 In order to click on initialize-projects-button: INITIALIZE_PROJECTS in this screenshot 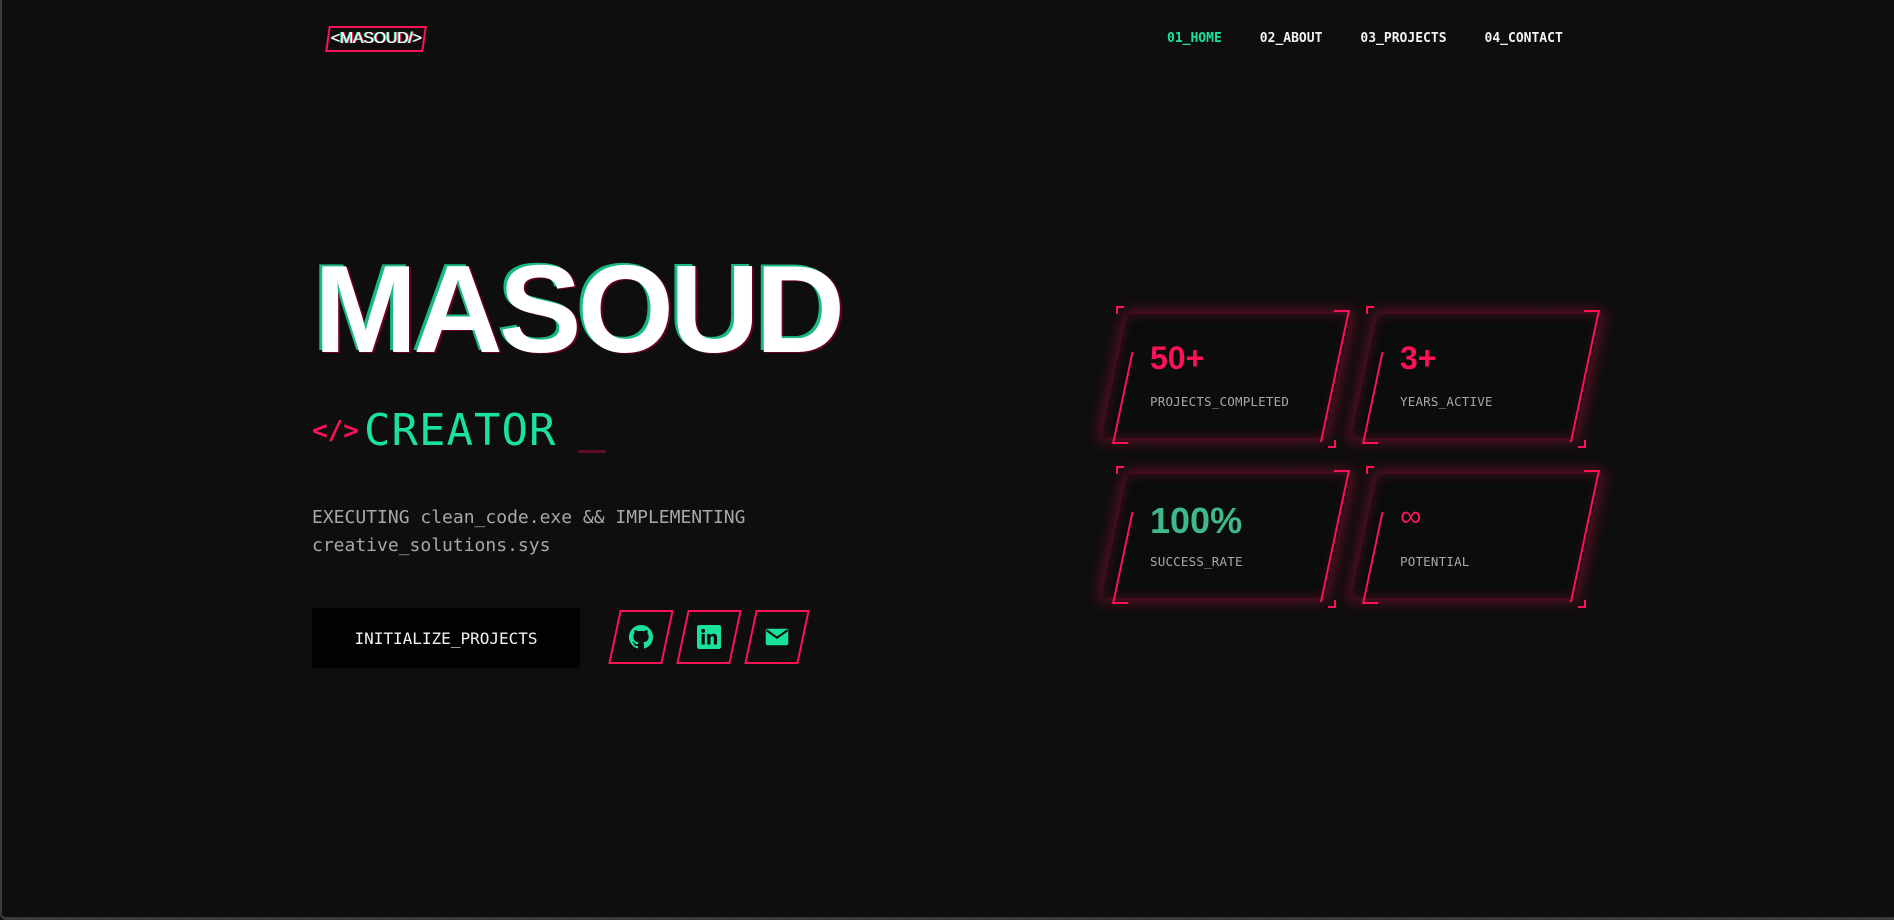, I will do `click(446, 638)`.